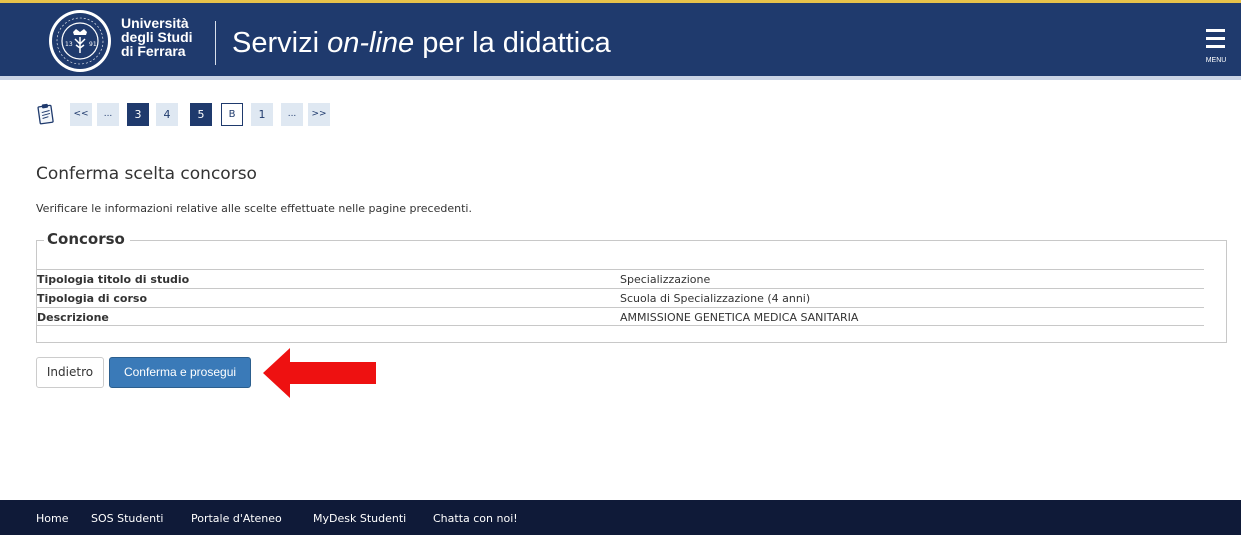 Image resolution: width=1241 pixels, height=535 pixels. What do you see at coordinates (620, 78) in the screenshot?
I see `header-bottom-line` at bounding box center [620, 78].